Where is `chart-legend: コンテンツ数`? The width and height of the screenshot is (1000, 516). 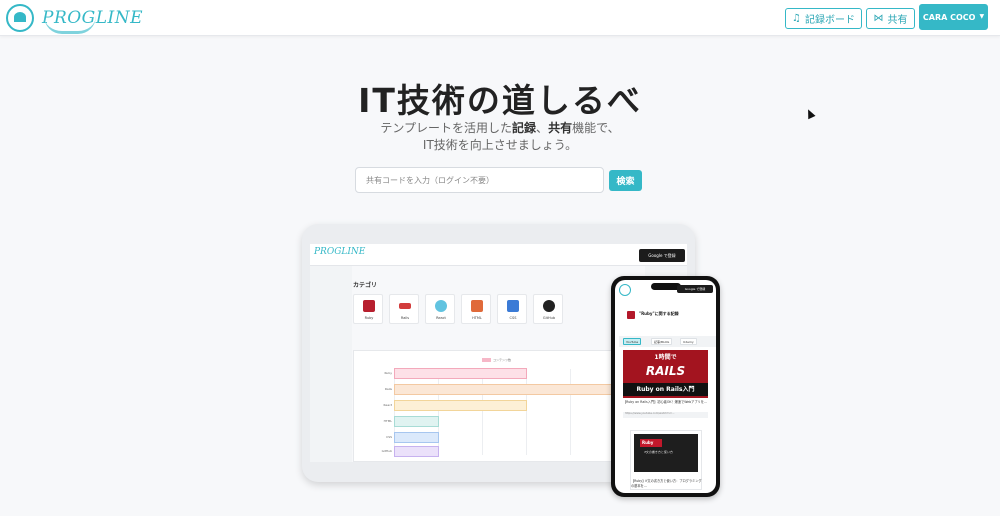 chart-legend: コンテンツ数 is located at coordinates (502, 360).